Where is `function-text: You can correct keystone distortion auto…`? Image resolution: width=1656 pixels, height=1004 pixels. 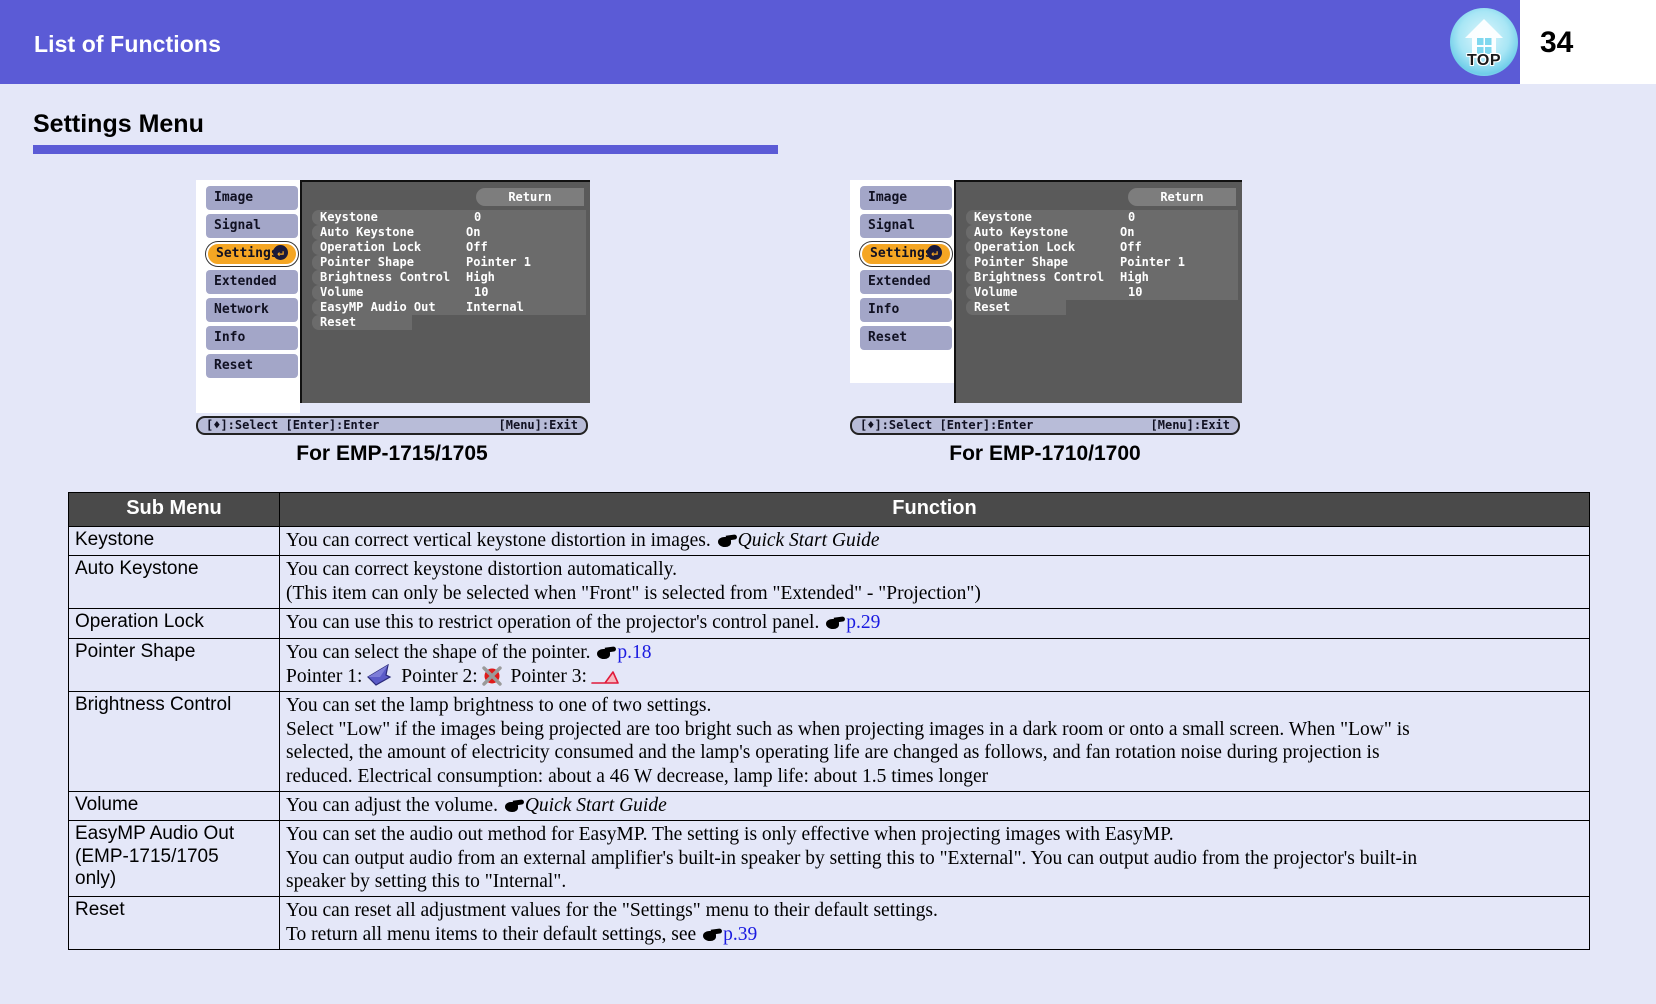 function-text: You can correct keystone distortion auto… is located at coordinates (481, 570).